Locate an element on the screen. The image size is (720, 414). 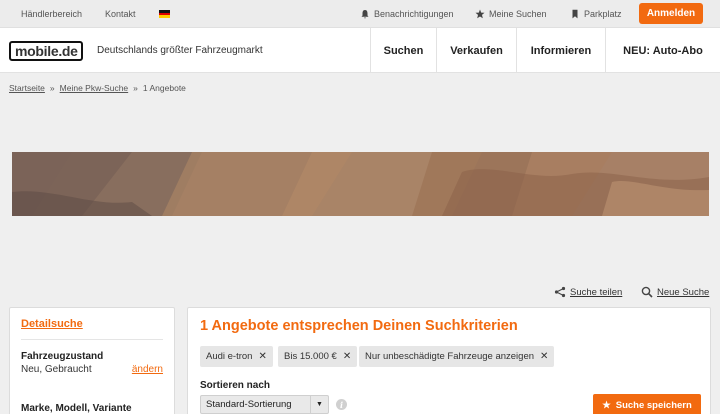
breadcrumb-search: Meine Pkw-Suche is located at coordinates (94, 88).